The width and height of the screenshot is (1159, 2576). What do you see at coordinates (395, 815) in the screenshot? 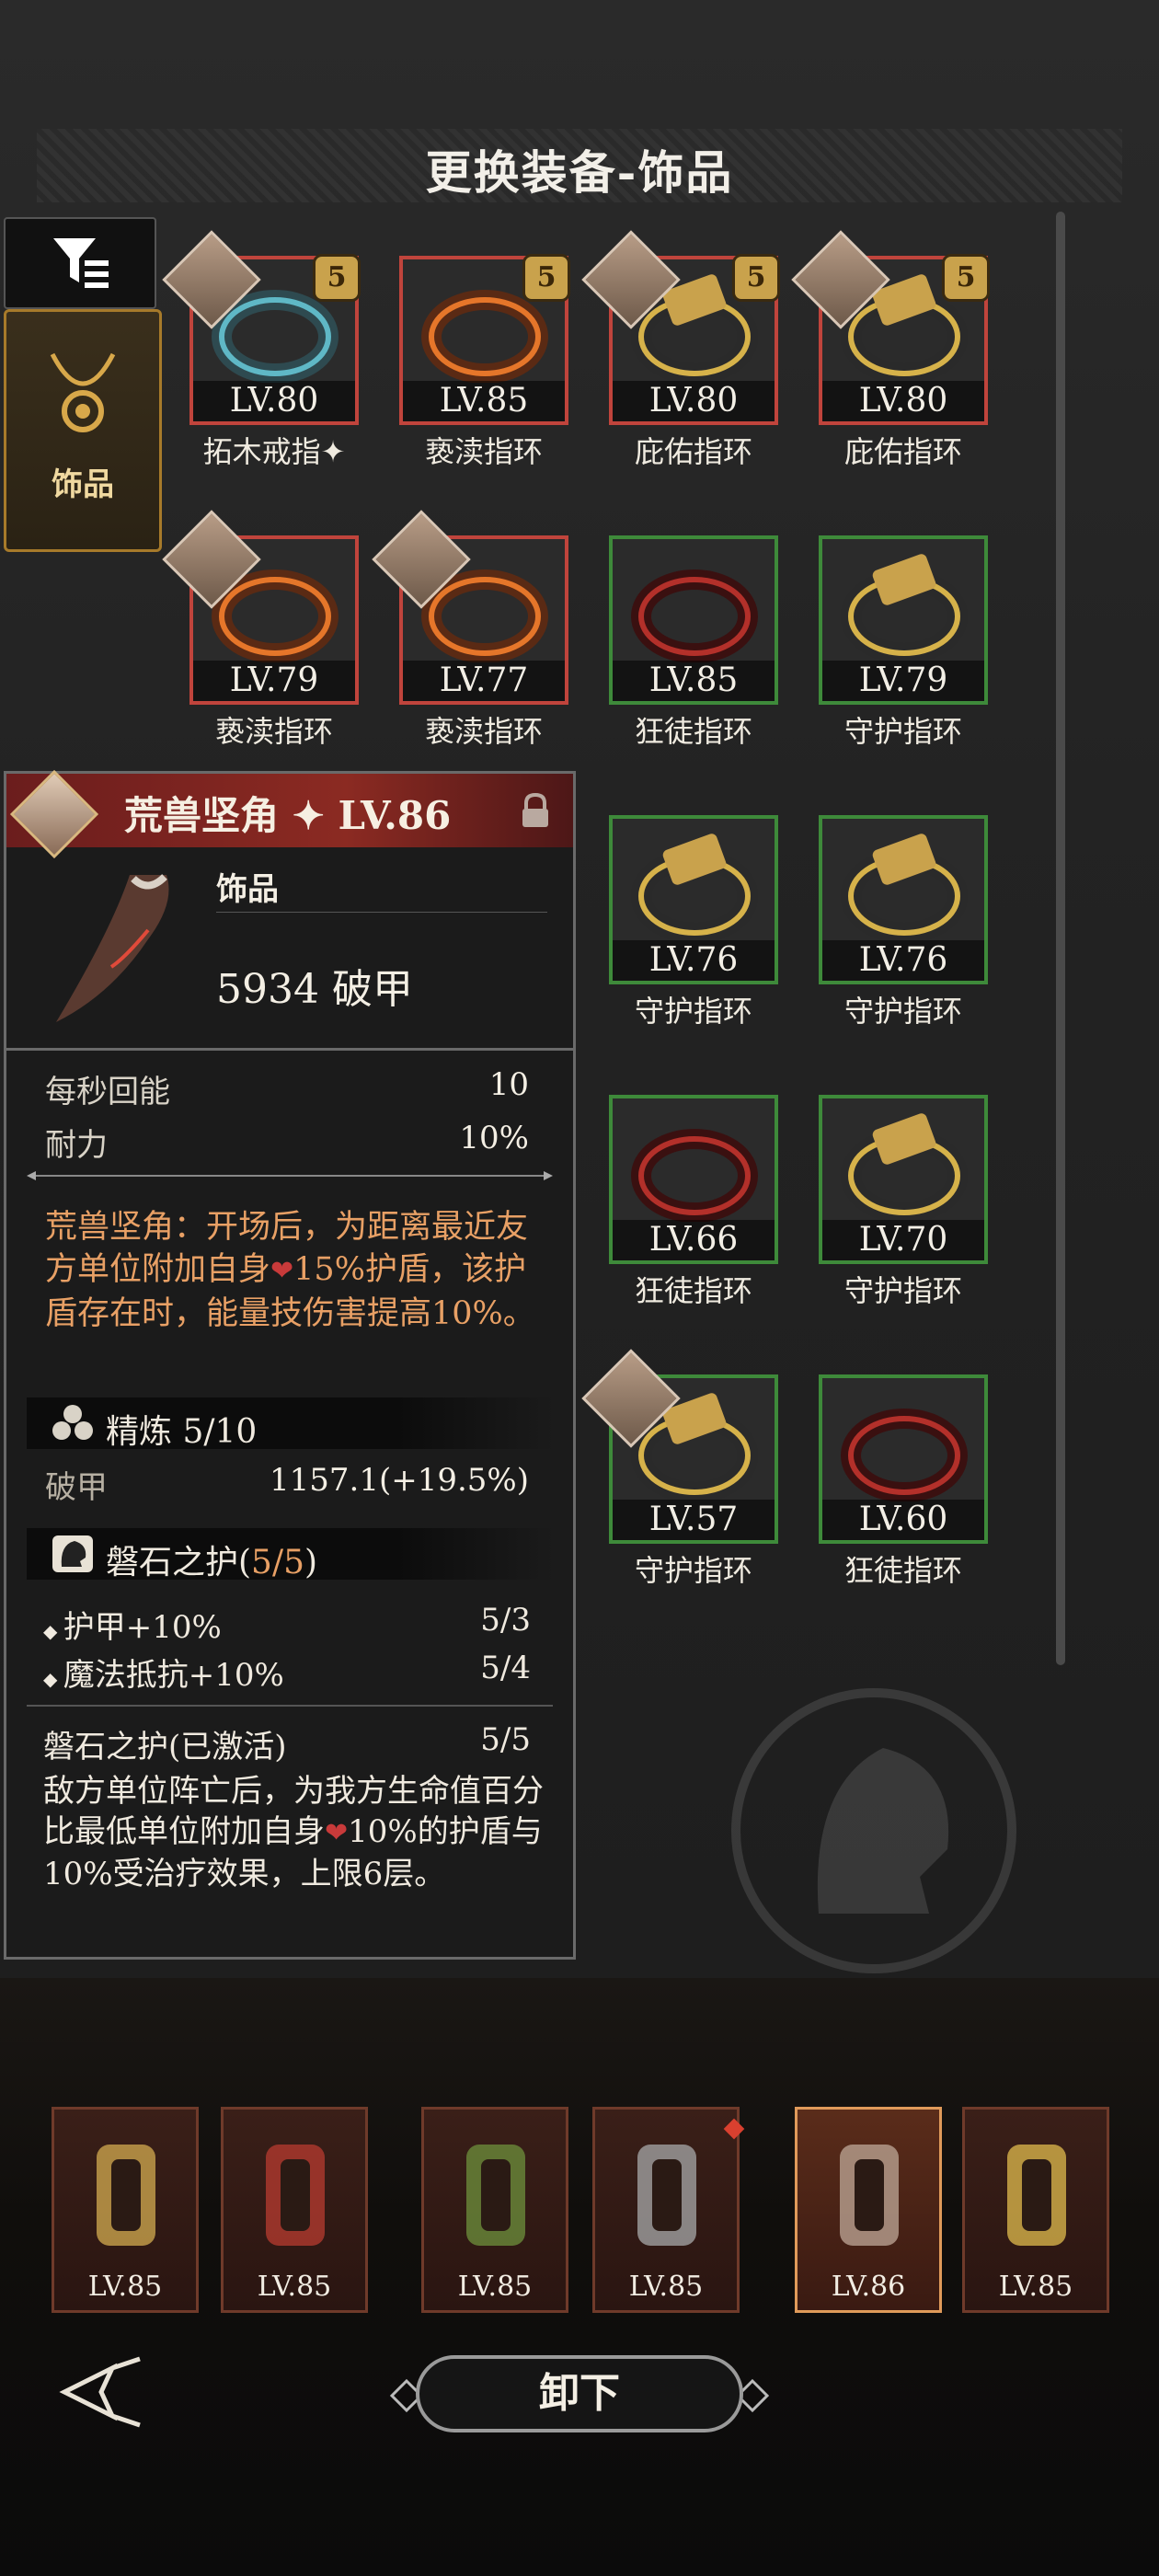
I see `item-level: LV.86` at bounding box center [395, 815].